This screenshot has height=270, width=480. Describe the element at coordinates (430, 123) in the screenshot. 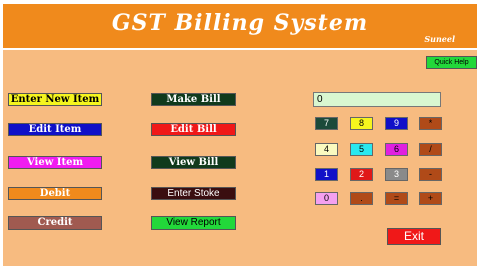

I see `key-multiply: *` at that location.